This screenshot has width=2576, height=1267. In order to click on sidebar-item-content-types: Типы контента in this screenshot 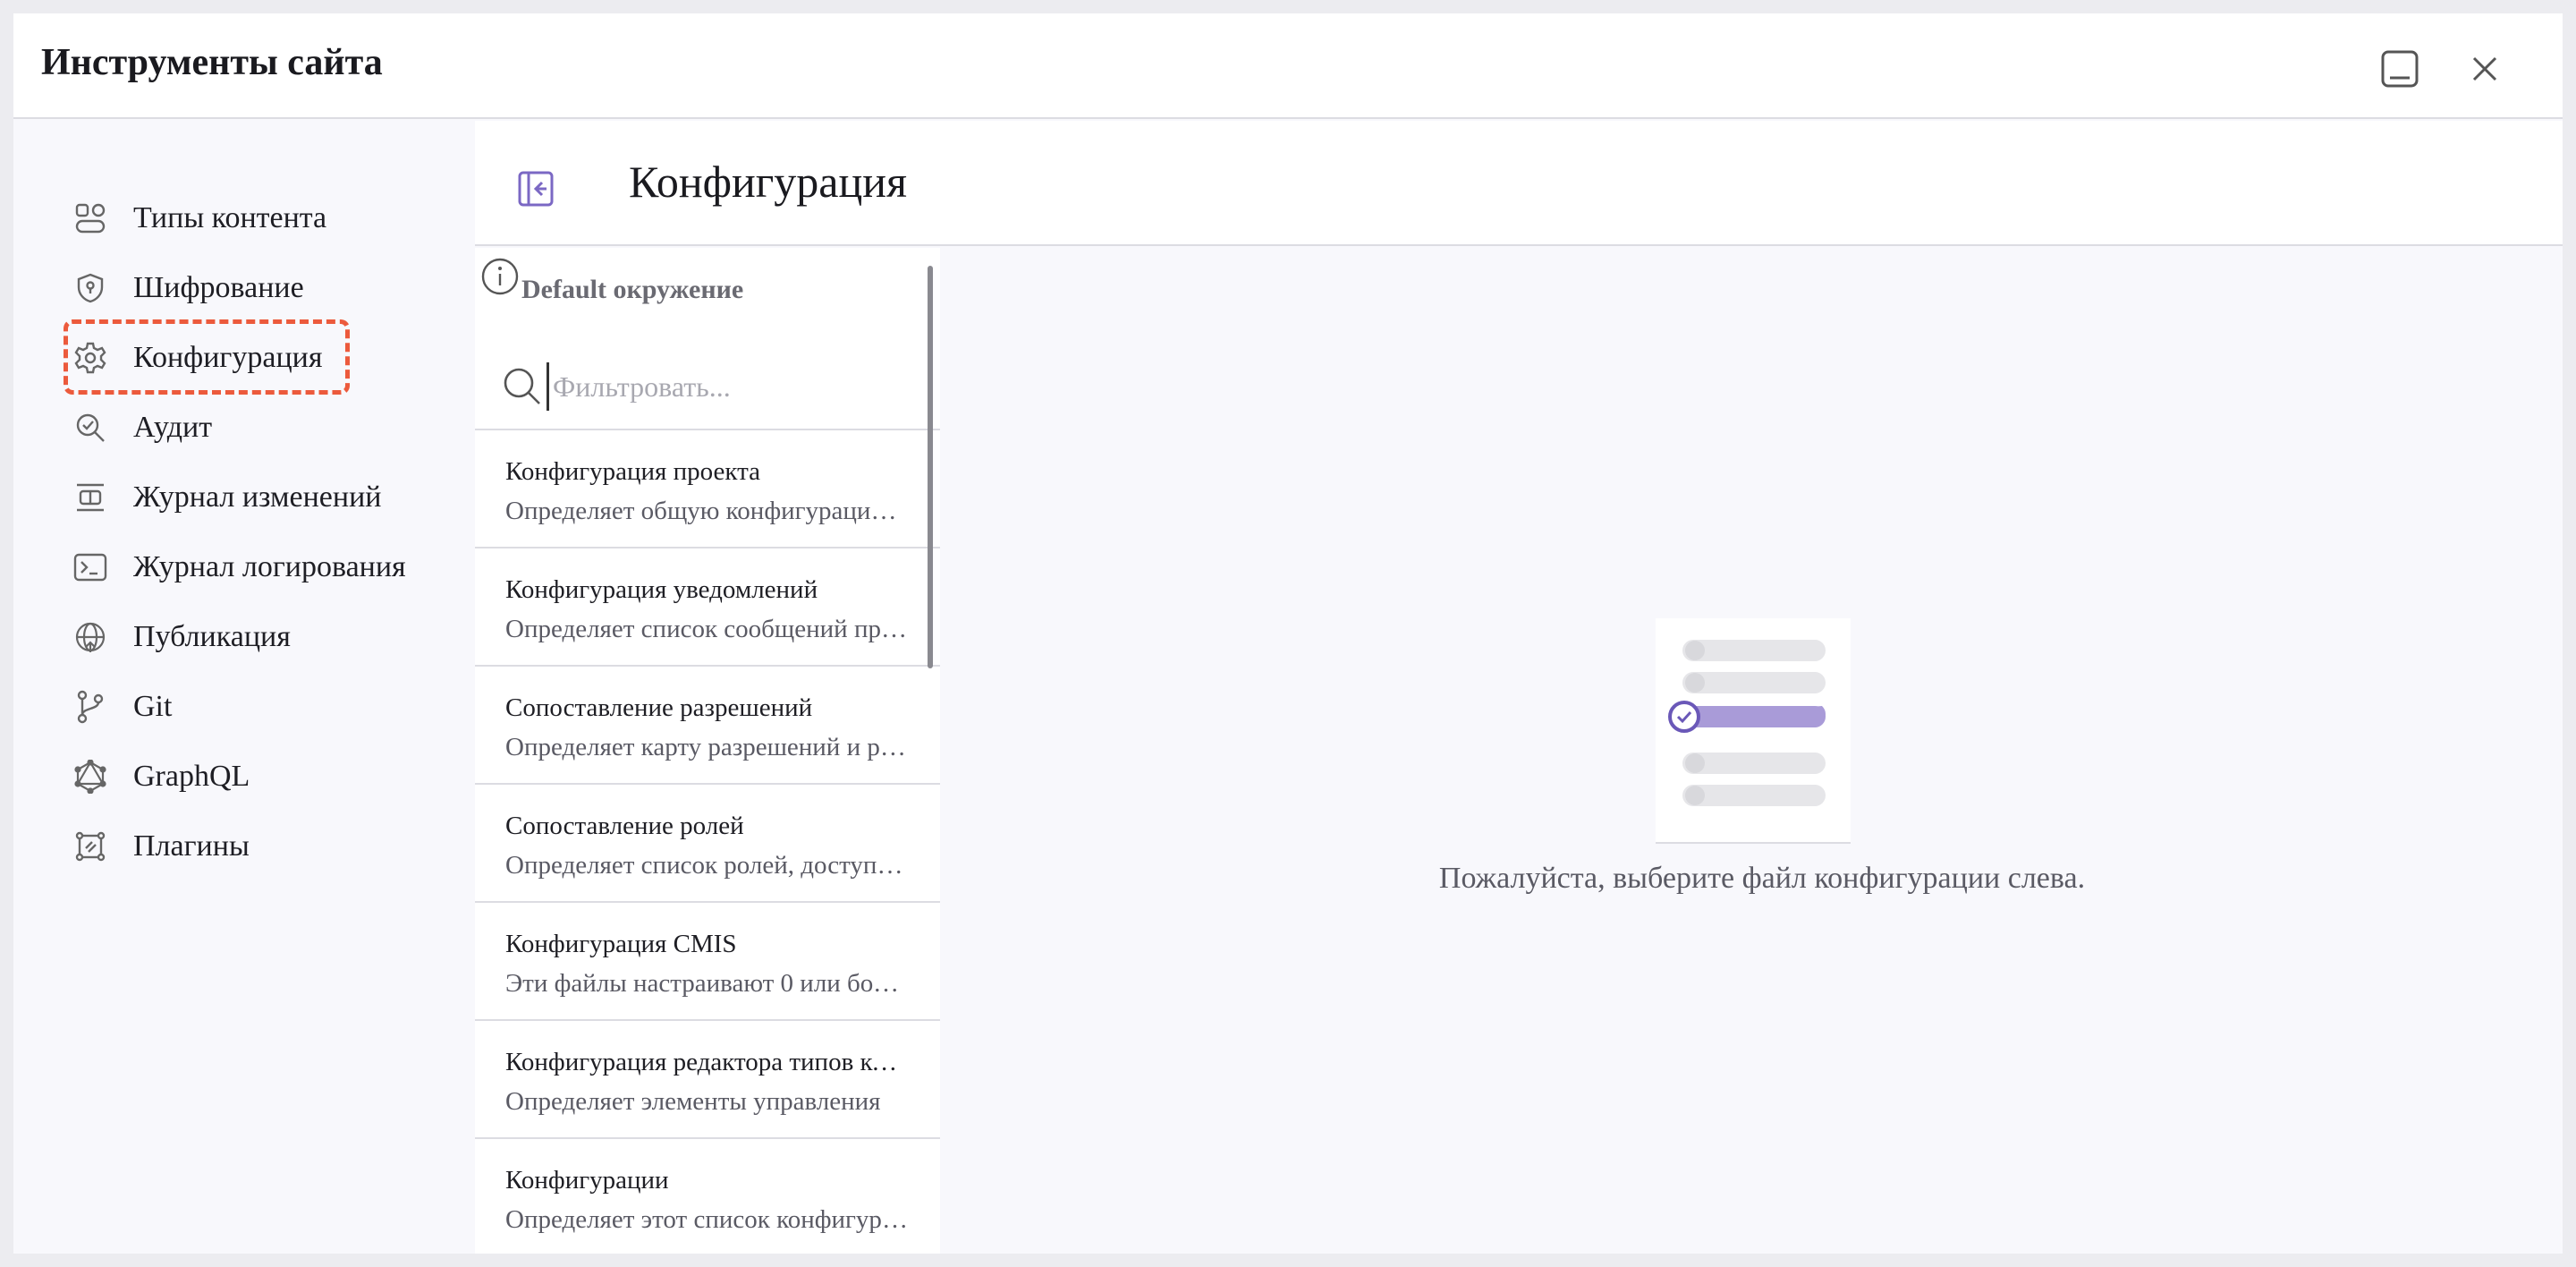, I will do `click(260, 218)`.